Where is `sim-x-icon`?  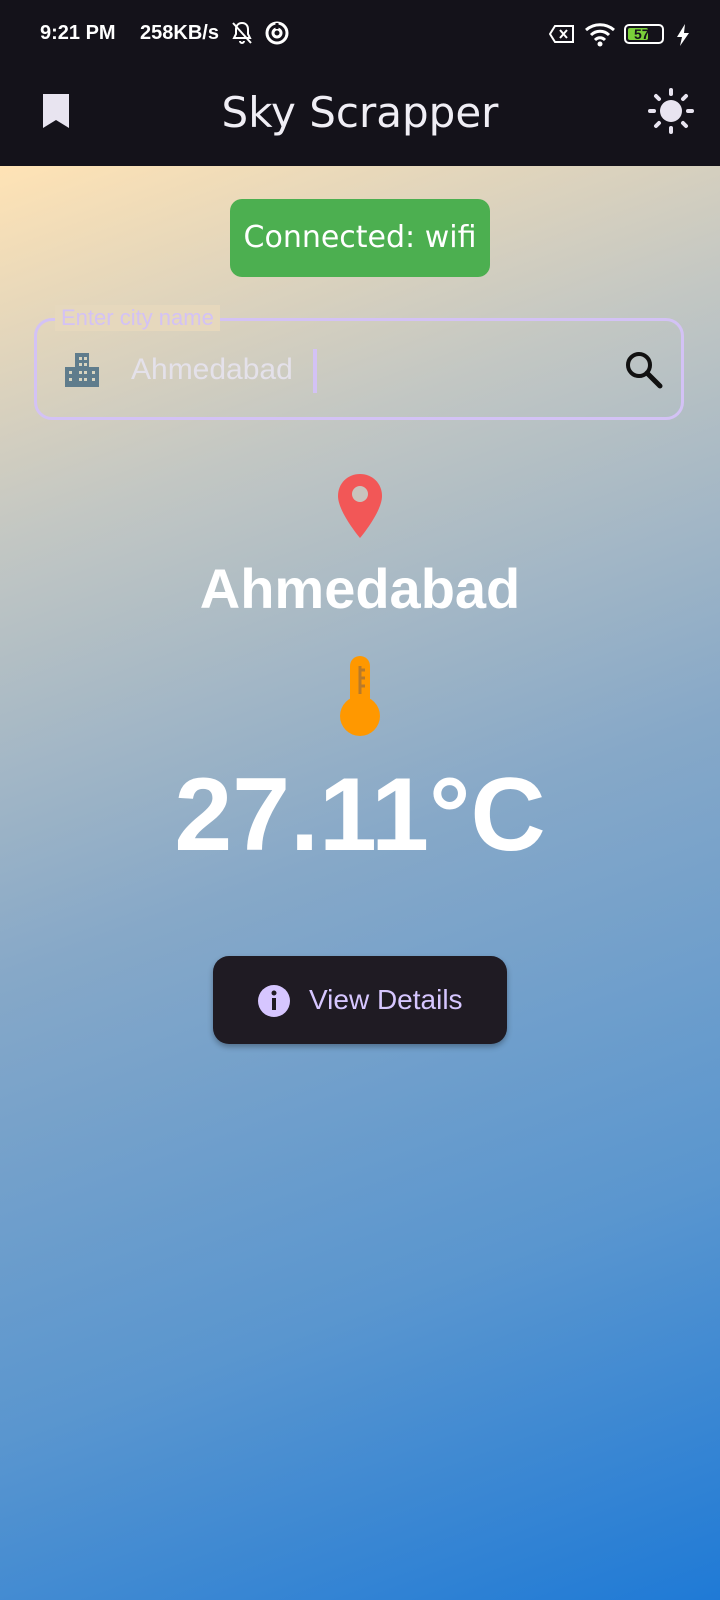
sim-x-icon is located at coordinates (561, 34).